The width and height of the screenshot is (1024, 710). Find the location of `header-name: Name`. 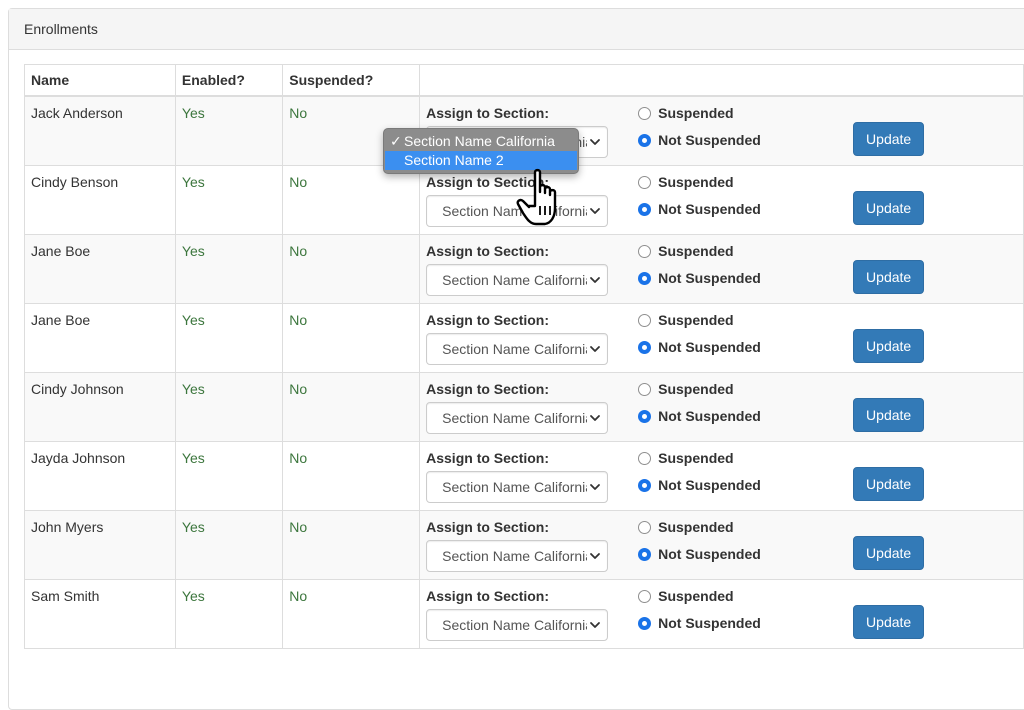

header-name: Name is located at coordinates (100, 80).